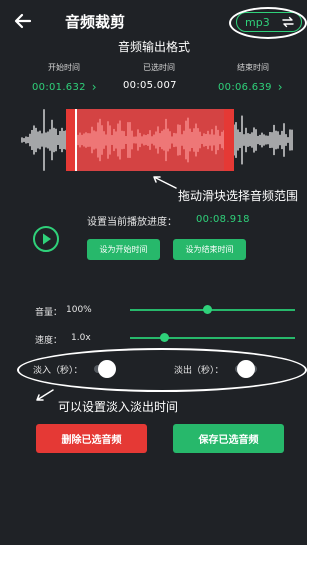 This screenshot has width=320, height=568. I want to click on format-annotation: 音频输出格式, so click(154, 47).